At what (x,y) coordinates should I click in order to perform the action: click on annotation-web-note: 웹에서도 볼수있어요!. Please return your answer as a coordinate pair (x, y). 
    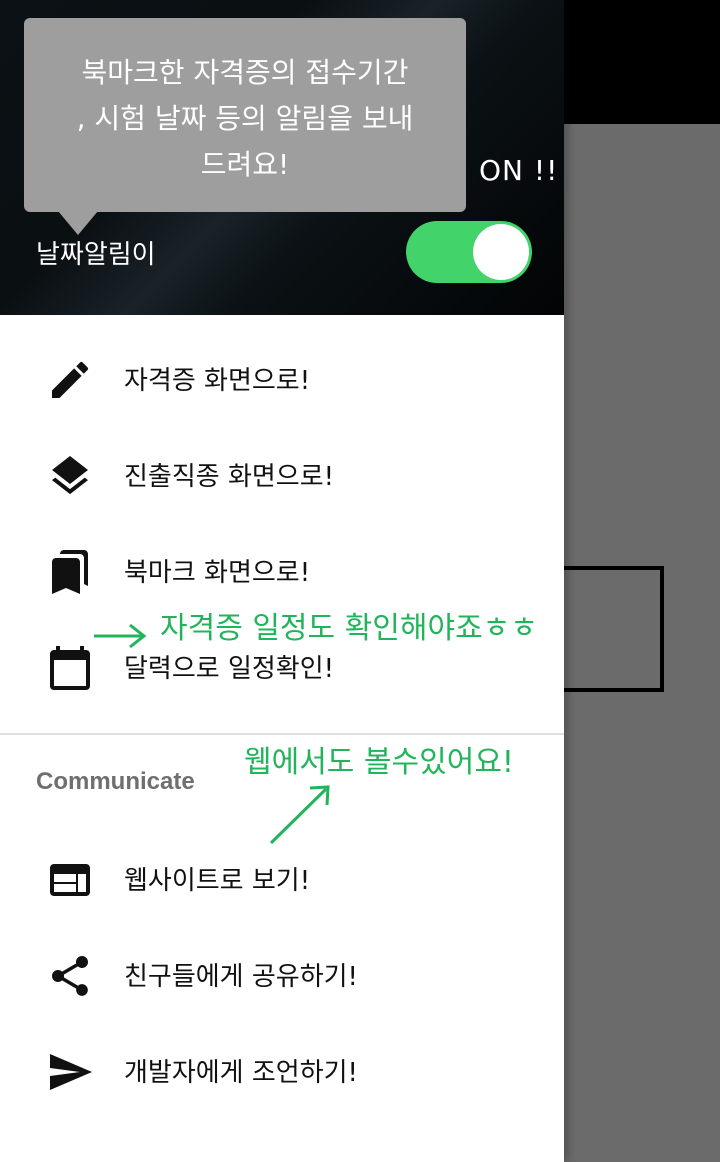
    Looking at the image, I should click on (379, 762).